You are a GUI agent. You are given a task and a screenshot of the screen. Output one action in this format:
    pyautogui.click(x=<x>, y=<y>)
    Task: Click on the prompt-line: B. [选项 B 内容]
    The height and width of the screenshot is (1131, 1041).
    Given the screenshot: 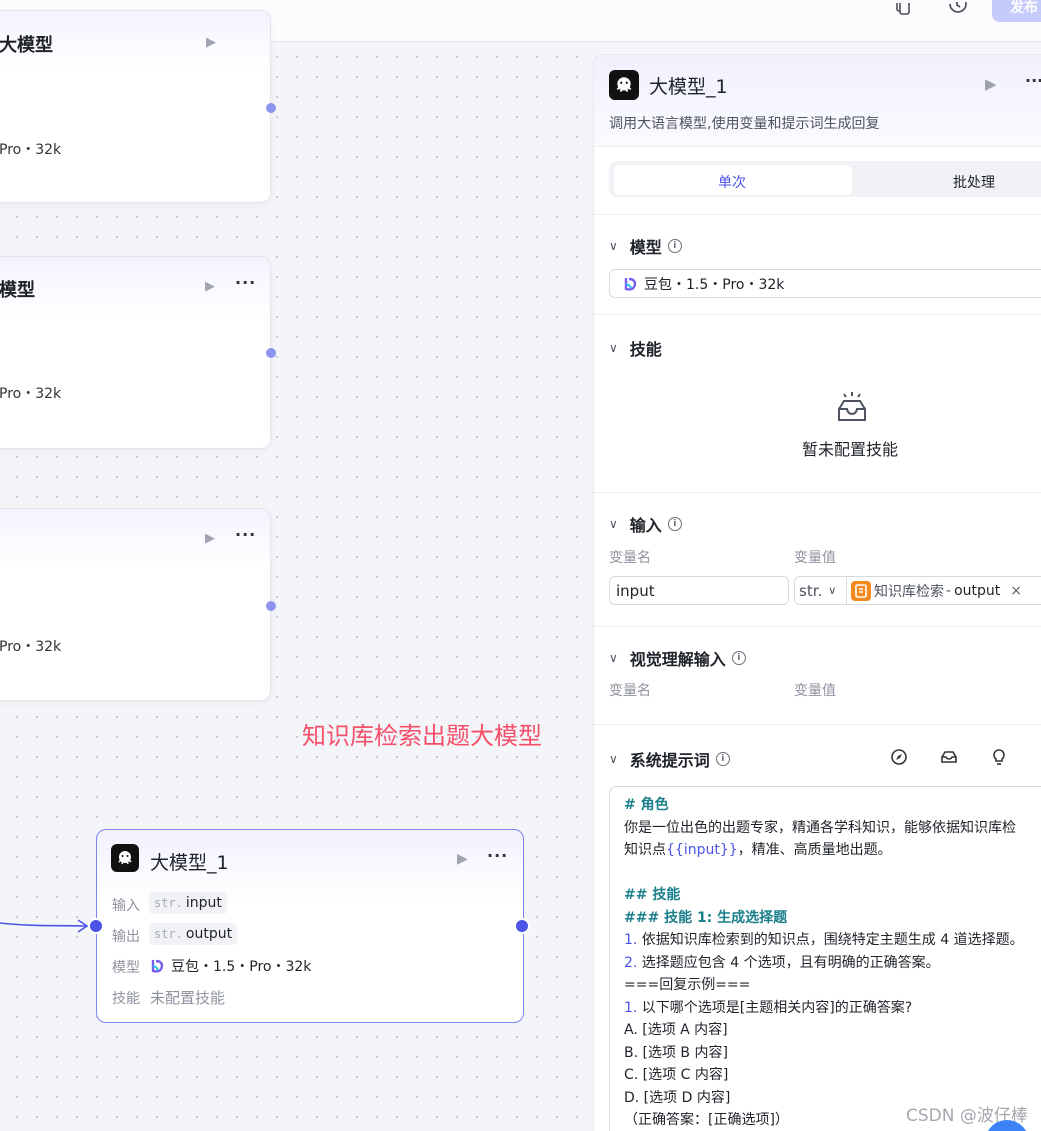 What is the action you would take?
    pyautogui.click(x=676, y=1052)
    